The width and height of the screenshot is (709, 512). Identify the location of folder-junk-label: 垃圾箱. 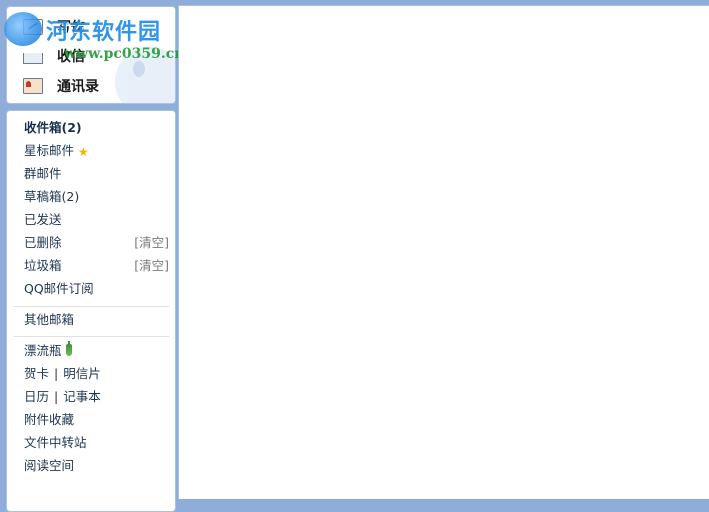
(43, 265).